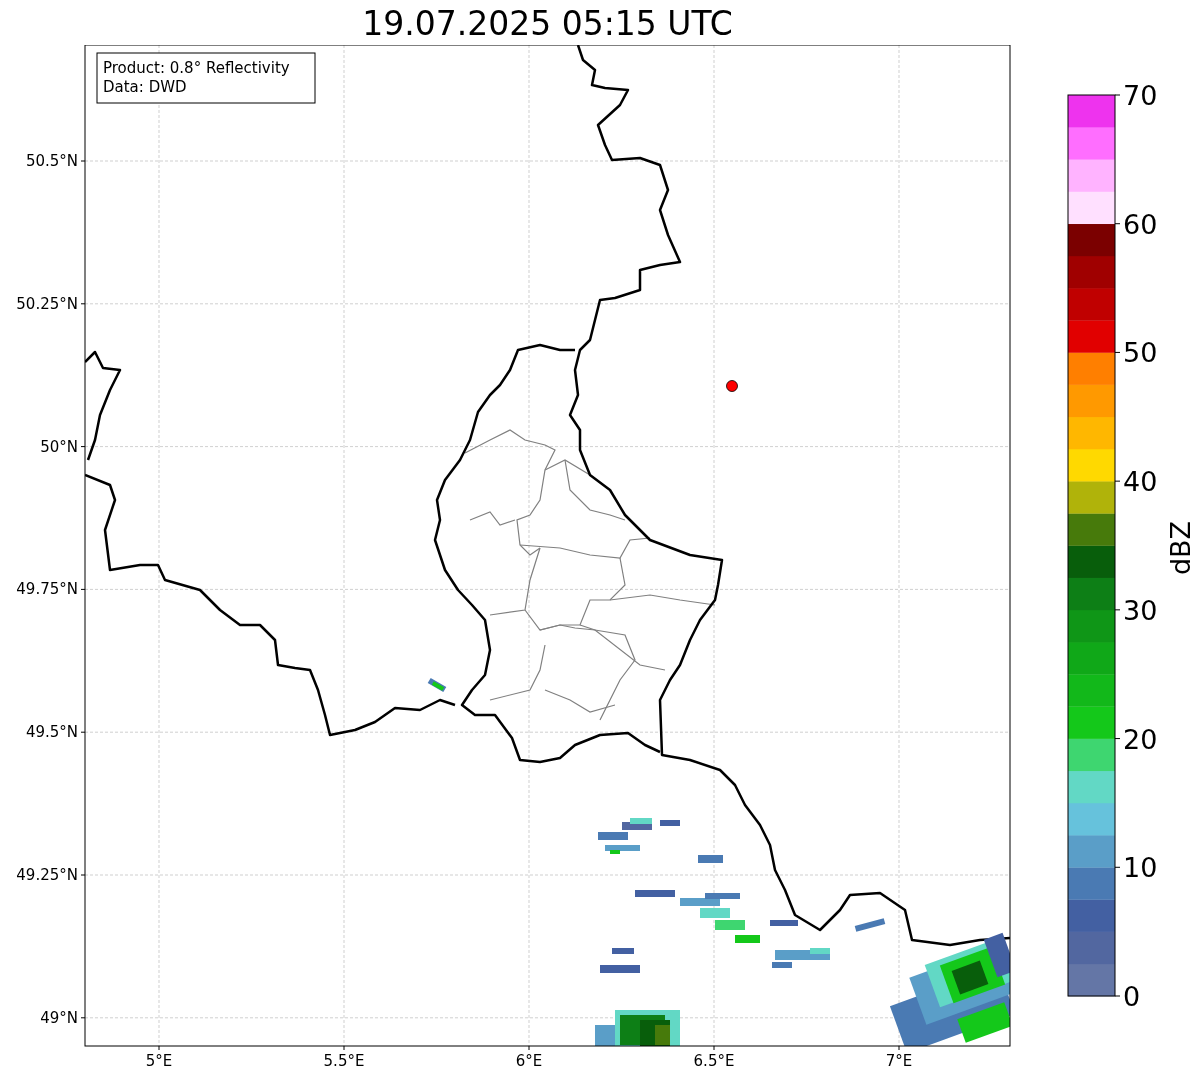  What do you see at coordinates (47, 875) in the screenshot?
I see `latitude-label: 49.25°N` at bounding box center [47, 875].